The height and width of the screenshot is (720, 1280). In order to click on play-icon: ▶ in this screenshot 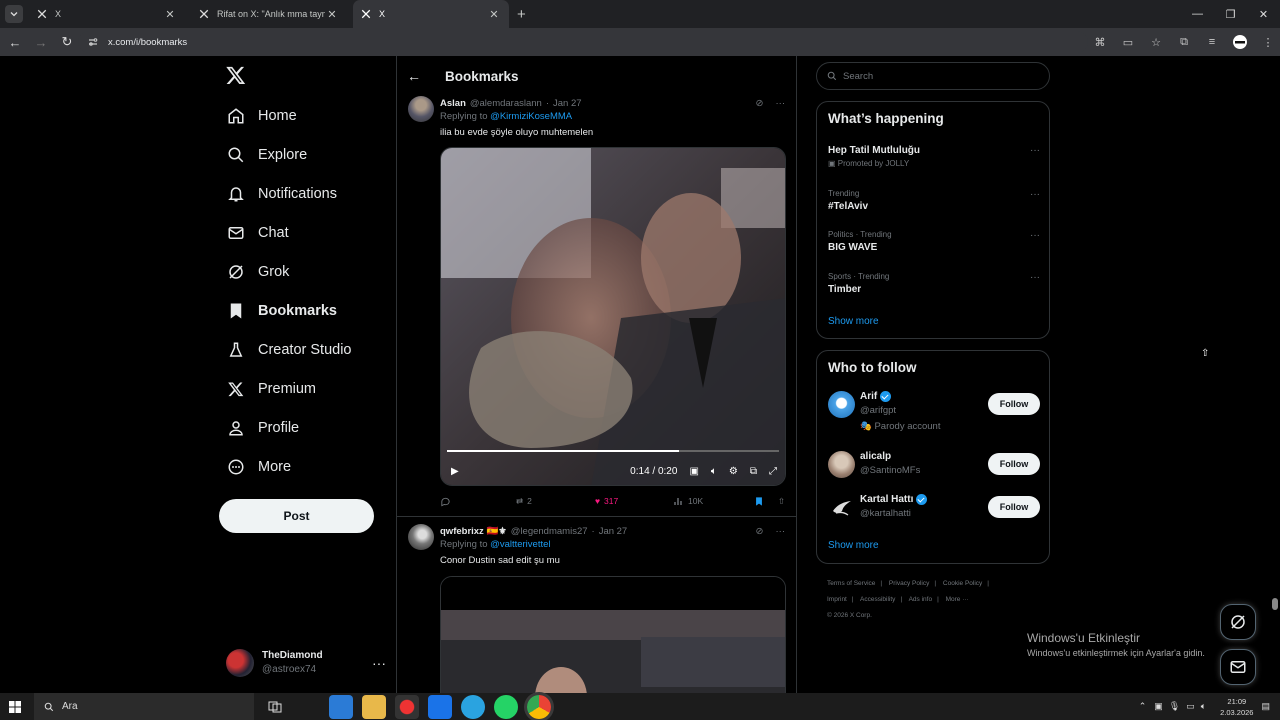, I will do `click(455, 471)`.